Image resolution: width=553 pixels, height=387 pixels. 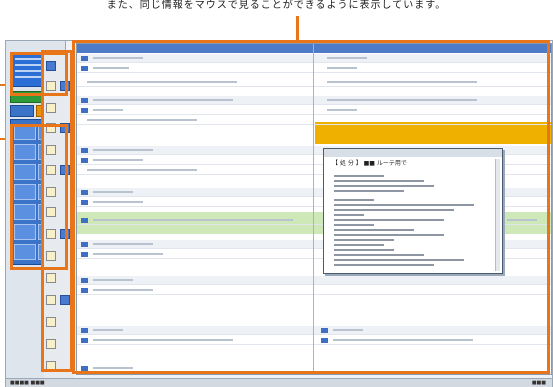 I want to click on status-bar: ■■■■ ■■■ ■■■, so click(x=279, y=382).